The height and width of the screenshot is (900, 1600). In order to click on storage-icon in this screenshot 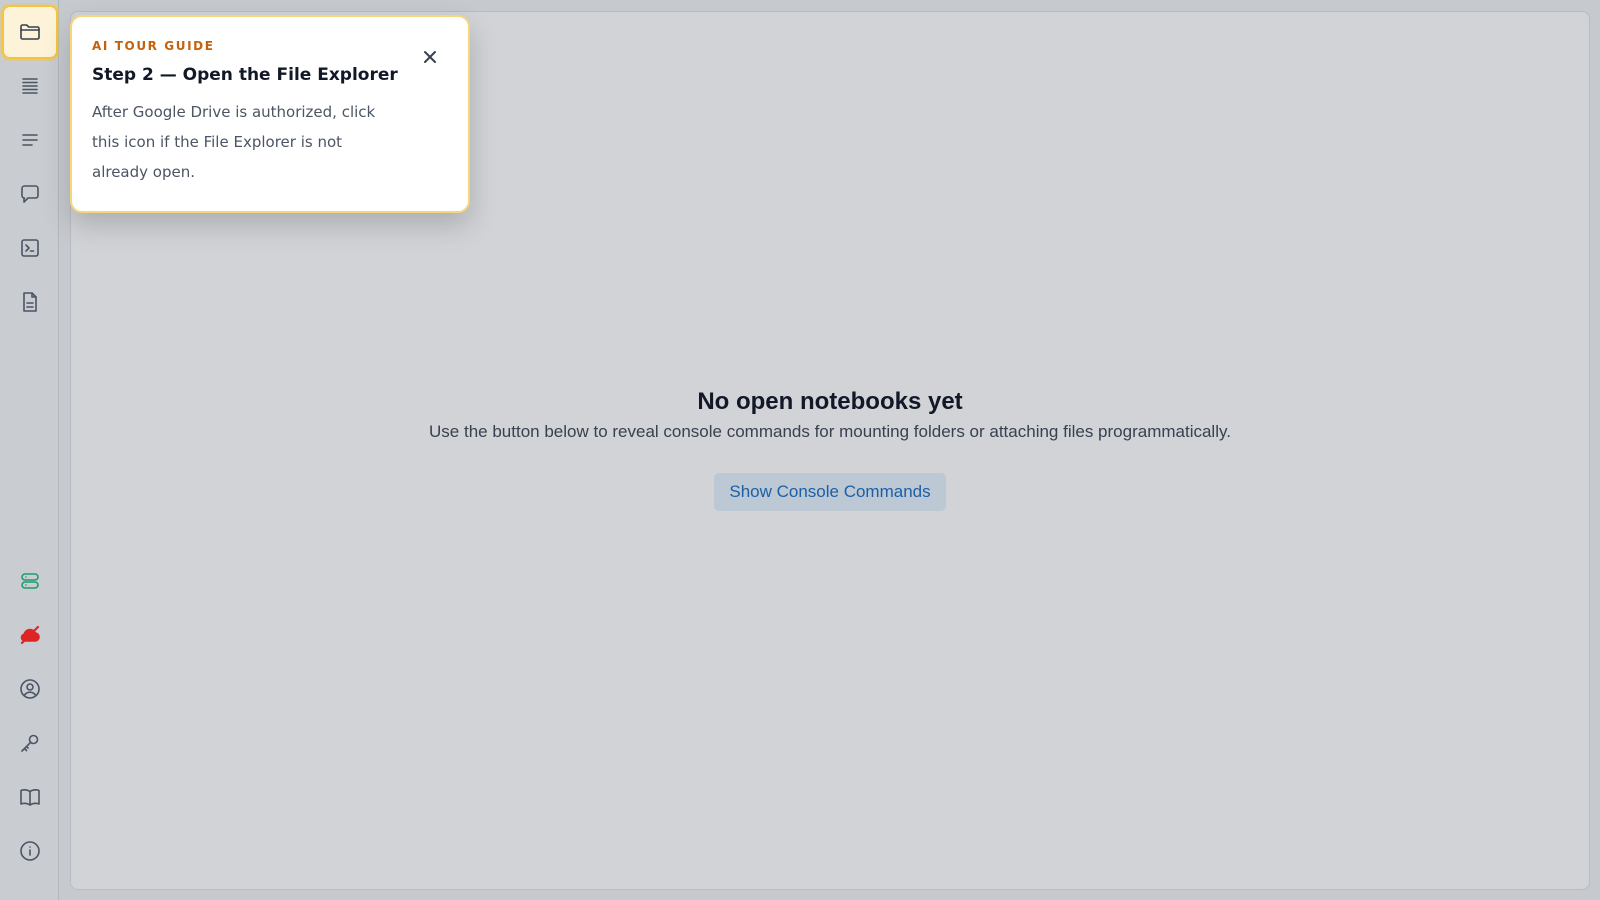, I will do `click(30, 581)`.